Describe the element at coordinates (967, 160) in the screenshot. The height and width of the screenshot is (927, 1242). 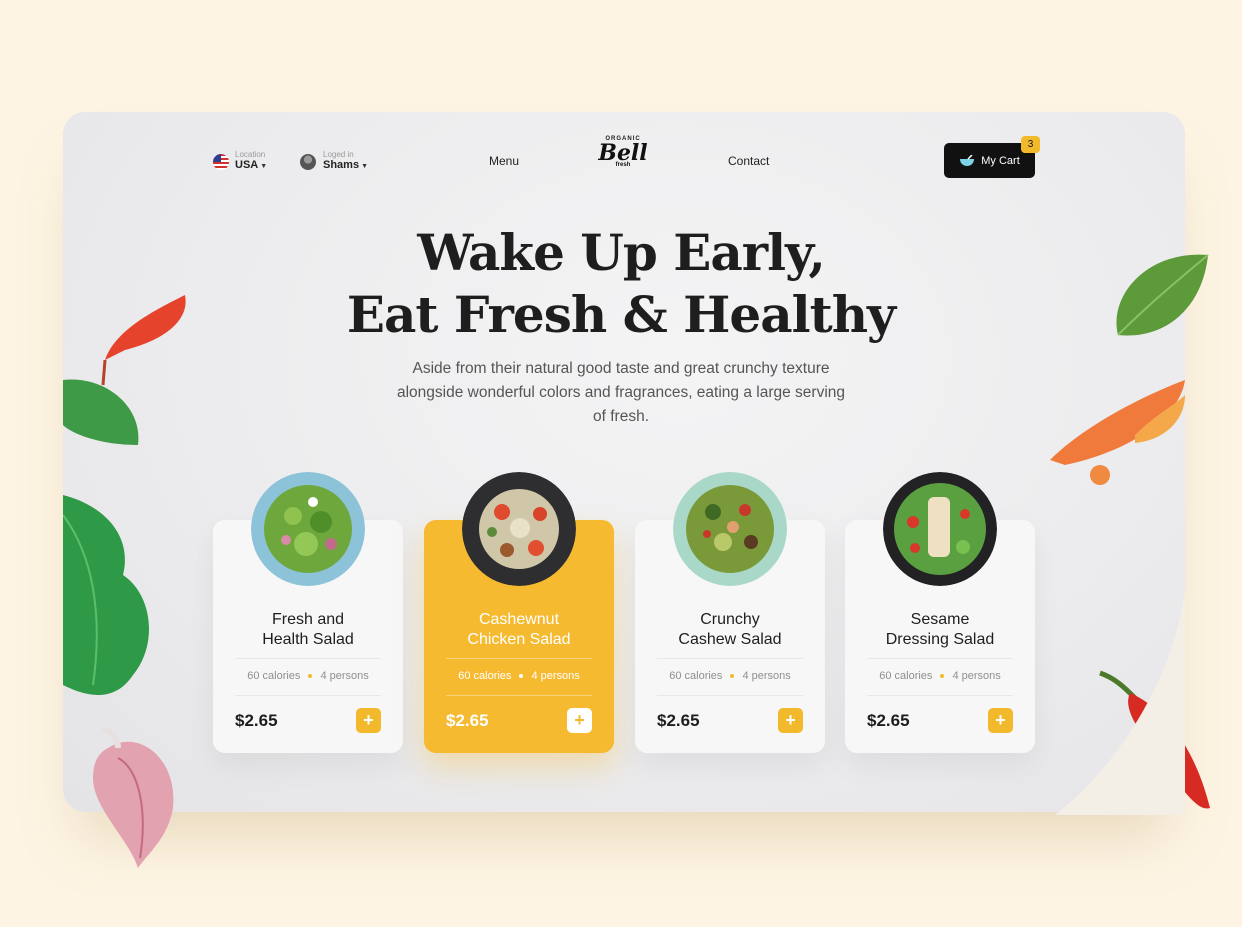
I see `bowl-icon` at that location.